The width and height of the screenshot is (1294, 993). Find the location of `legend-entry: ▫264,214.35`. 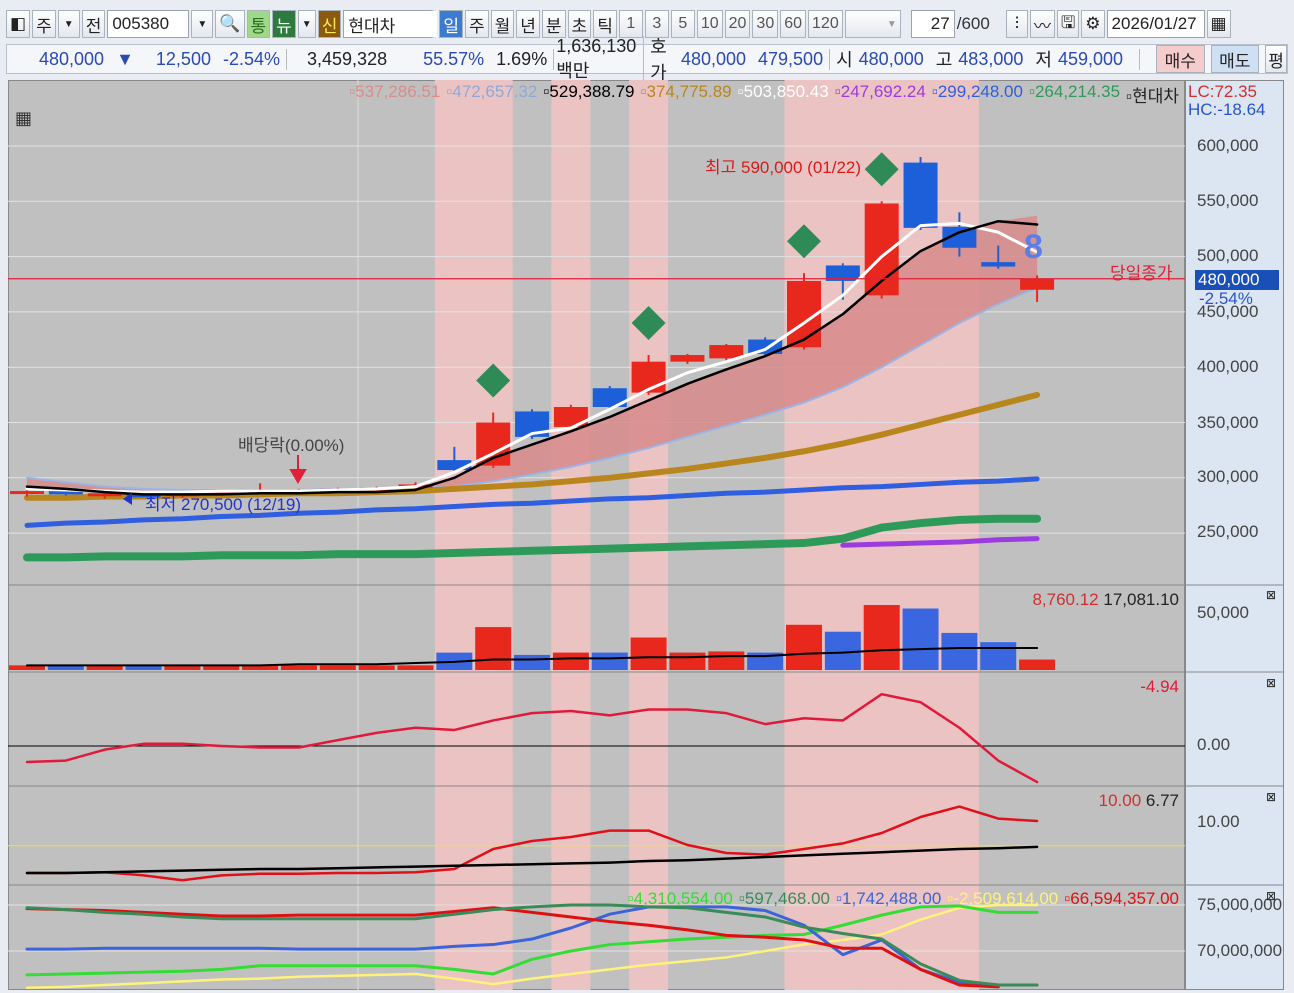

legend-entry: ▫264,214.35 is located at coordinates (1074, 91).